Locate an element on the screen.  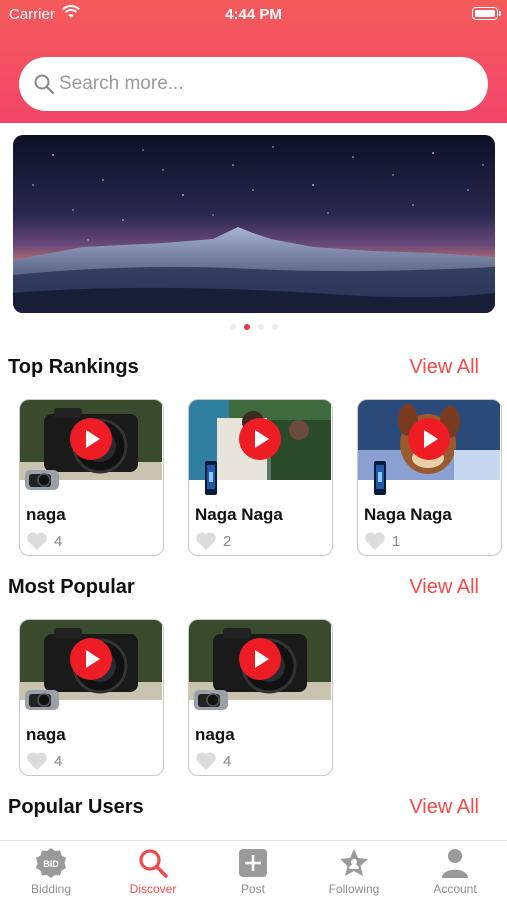
tab-bidding: BID Bidding is located at coordinates (51, 871).